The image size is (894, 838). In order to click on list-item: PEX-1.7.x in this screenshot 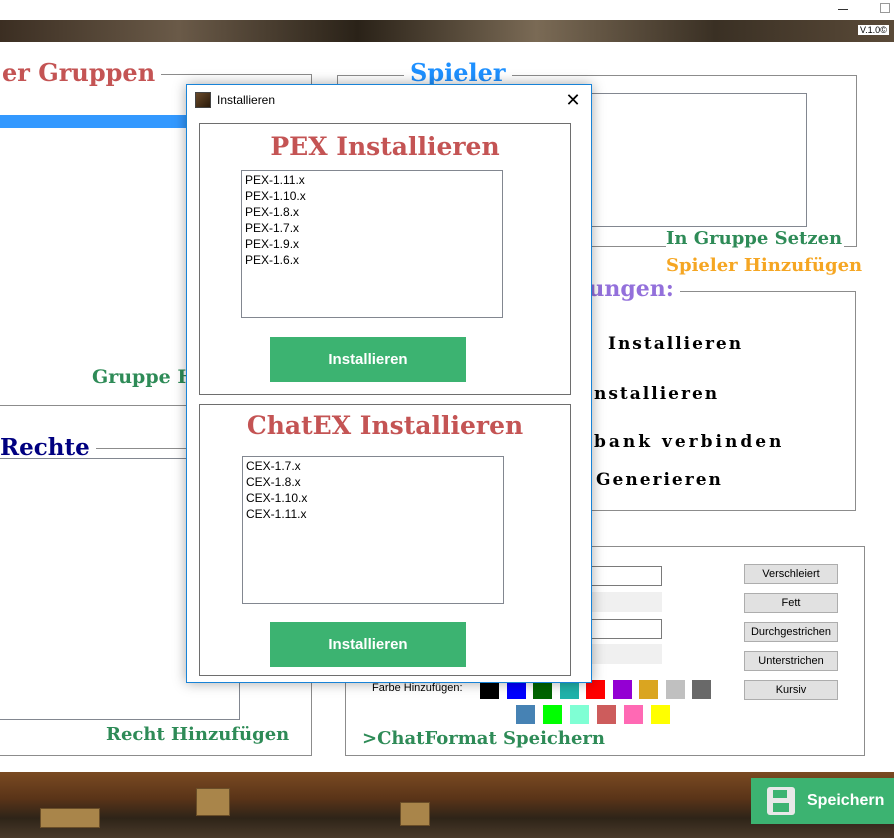, I will do `click(372, 228)`.